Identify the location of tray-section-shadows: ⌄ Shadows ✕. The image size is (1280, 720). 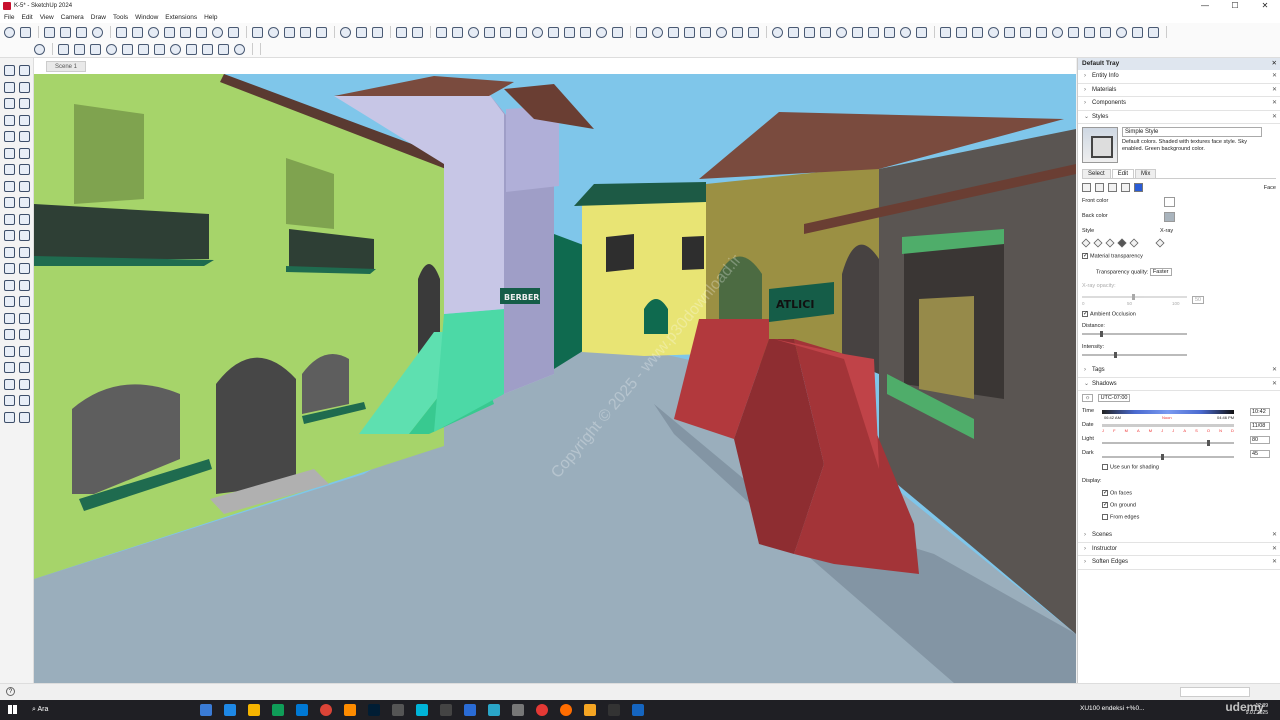
(1179, 385).